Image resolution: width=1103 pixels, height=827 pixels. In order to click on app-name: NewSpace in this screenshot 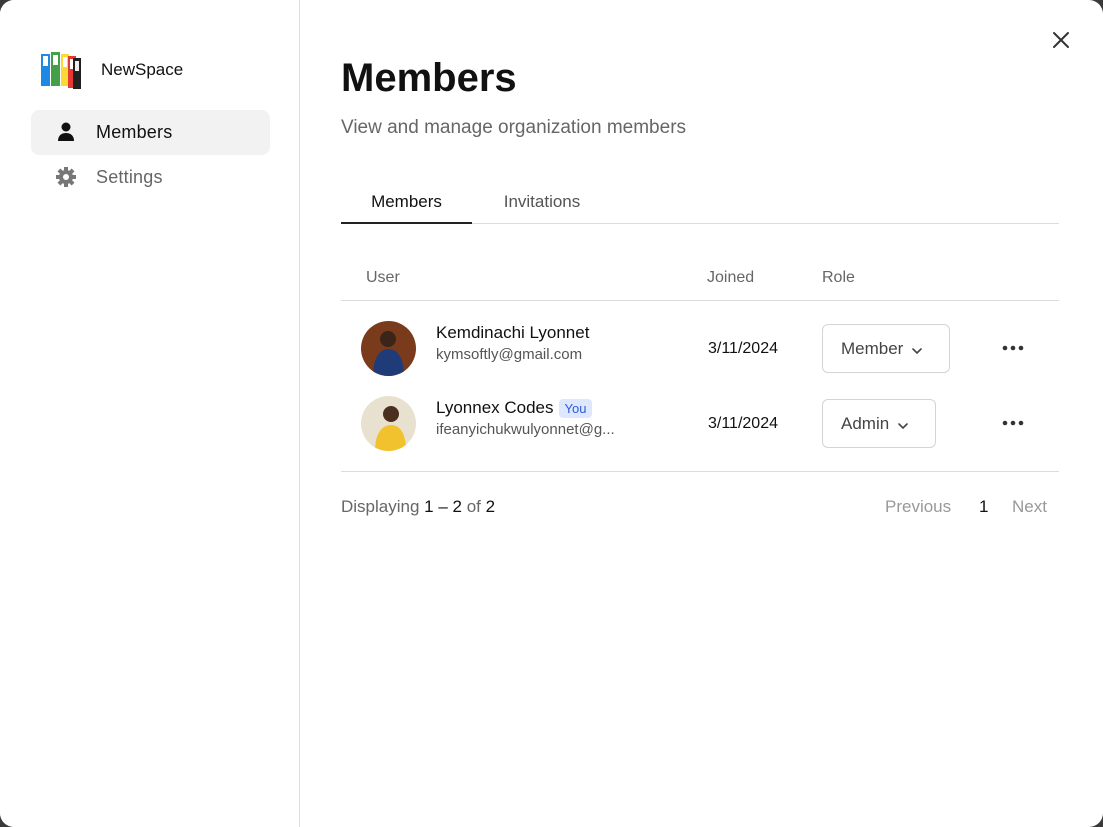, I will do `click(142, 69)`.